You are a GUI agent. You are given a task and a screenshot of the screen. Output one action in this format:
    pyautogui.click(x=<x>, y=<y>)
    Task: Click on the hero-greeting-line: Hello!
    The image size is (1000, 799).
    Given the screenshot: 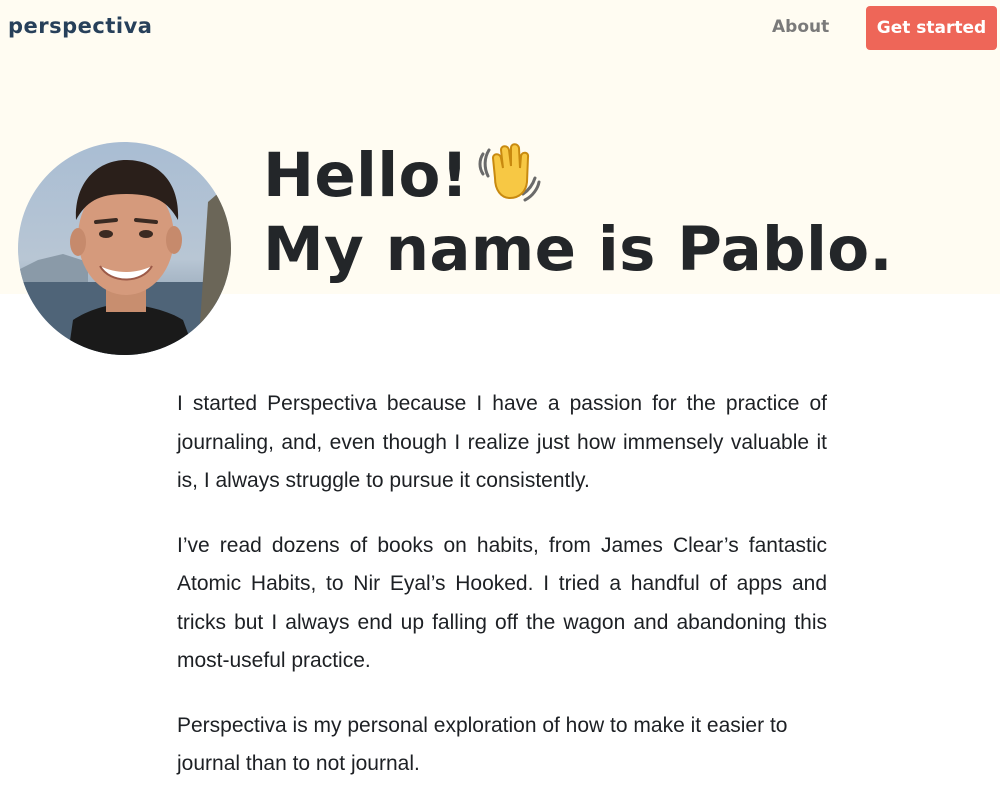 What is the action you would take?
    pyautogui.click(x=623, y=175)
    